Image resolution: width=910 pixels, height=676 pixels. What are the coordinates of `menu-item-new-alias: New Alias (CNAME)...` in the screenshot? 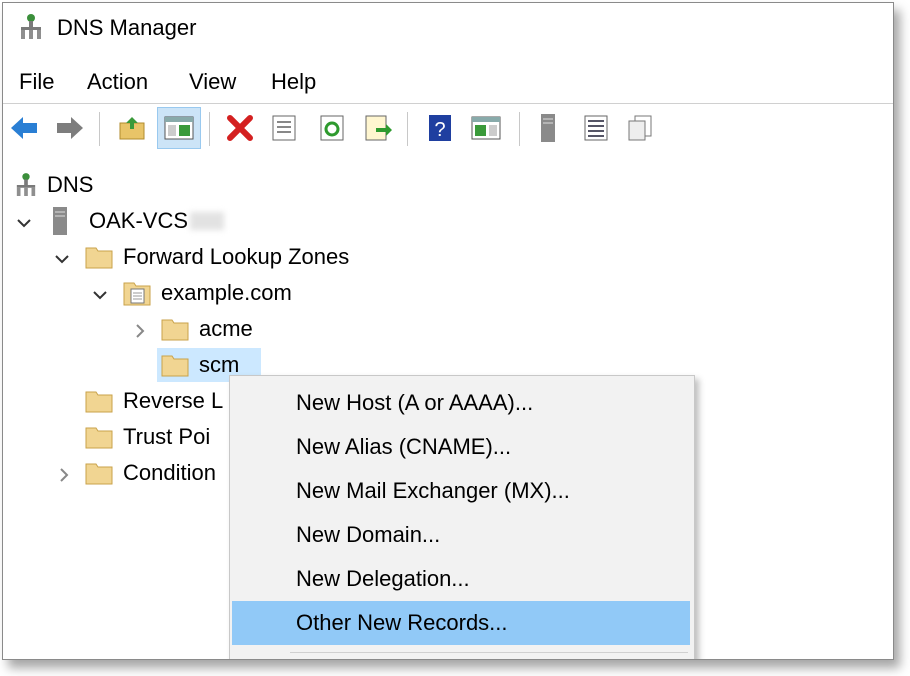 It's located at (461, 447).